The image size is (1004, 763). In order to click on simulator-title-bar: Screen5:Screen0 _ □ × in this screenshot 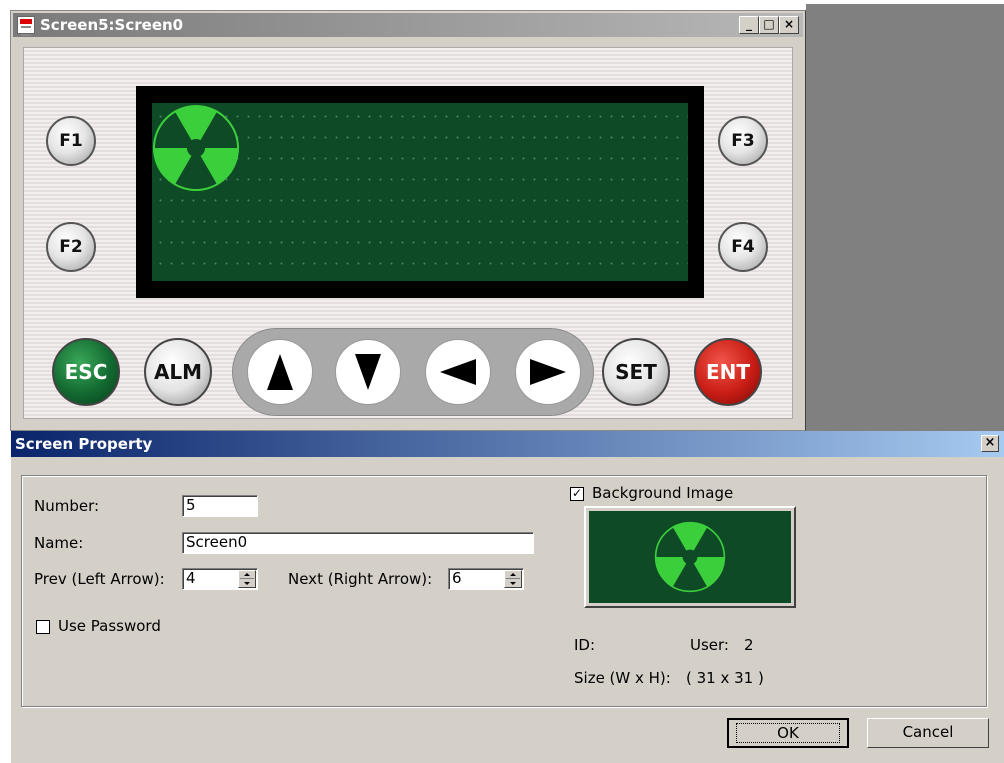, I will do `click(408, 25)`.